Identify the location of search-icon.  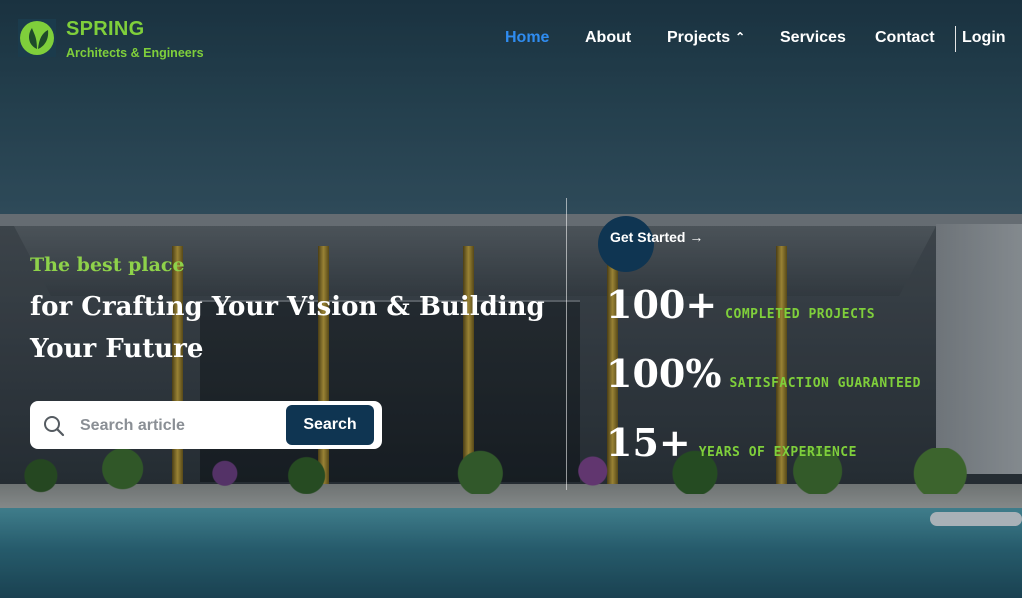
(54, 426).